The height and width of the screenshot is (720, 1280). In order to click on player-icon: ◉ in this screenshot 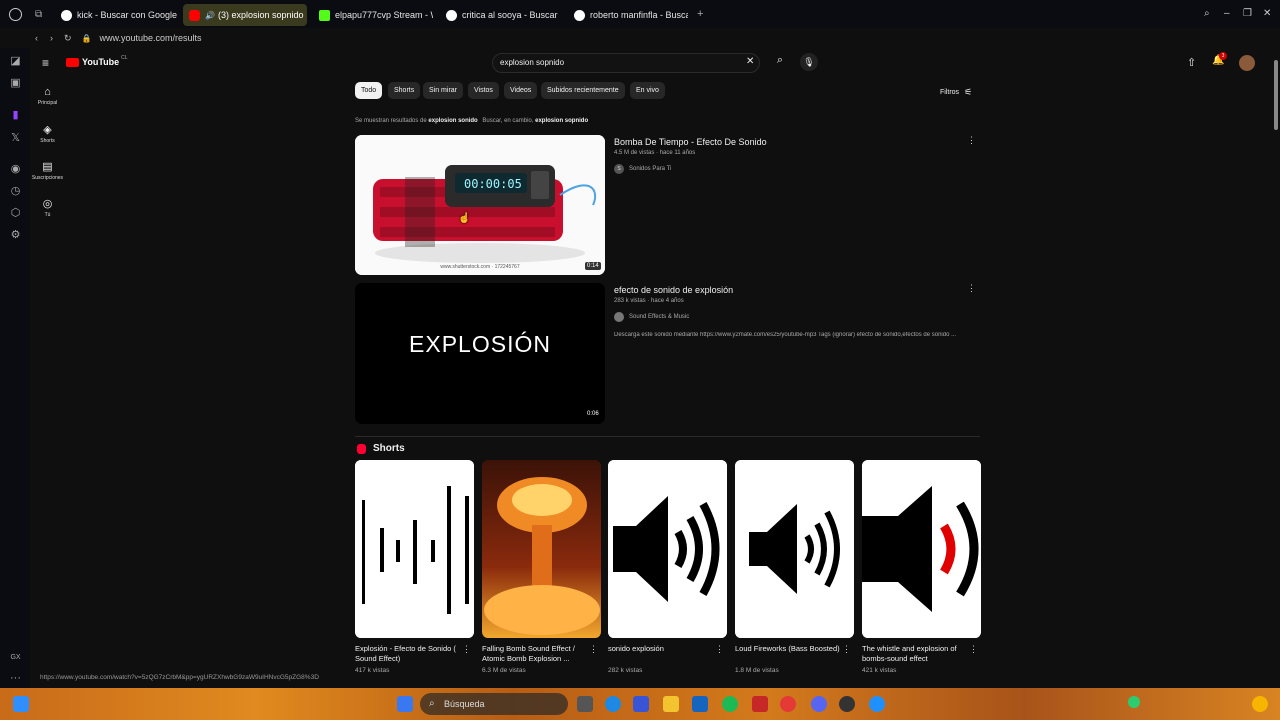, I will do `click(15, 169)`.